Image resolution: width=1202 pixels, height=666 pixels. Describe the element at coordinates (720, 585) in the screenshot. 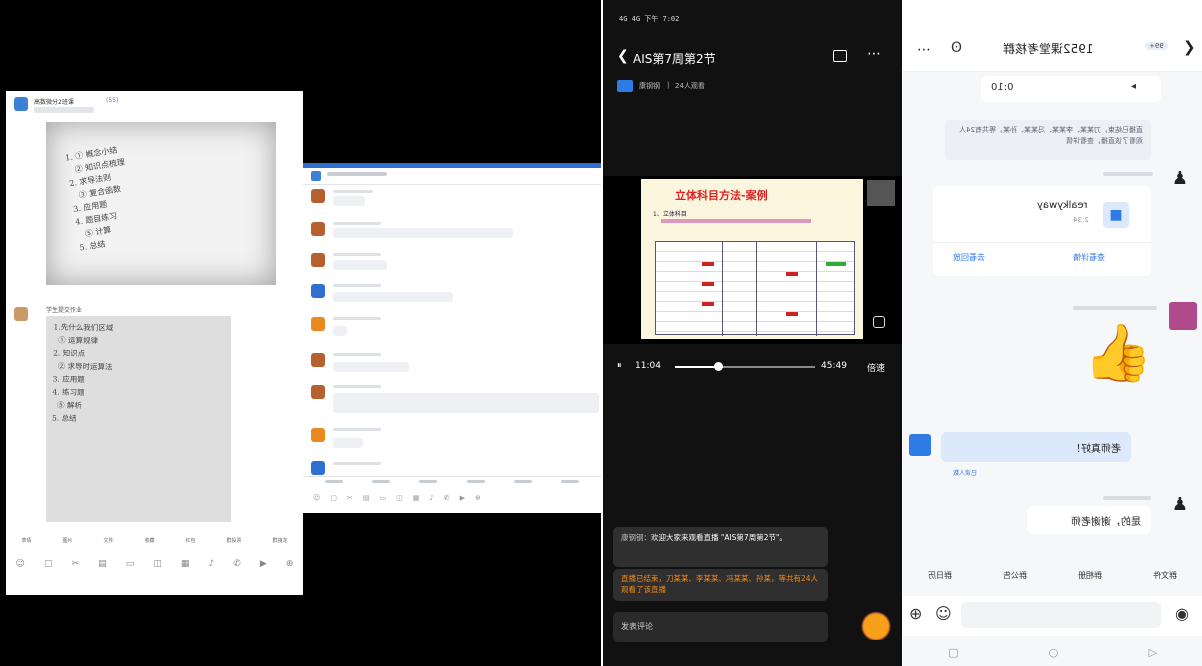

I see `chat-message-2: 直播已结束，刀某某、李某某、冯某某、孙某，等共有24人观看了该直播` at that location.